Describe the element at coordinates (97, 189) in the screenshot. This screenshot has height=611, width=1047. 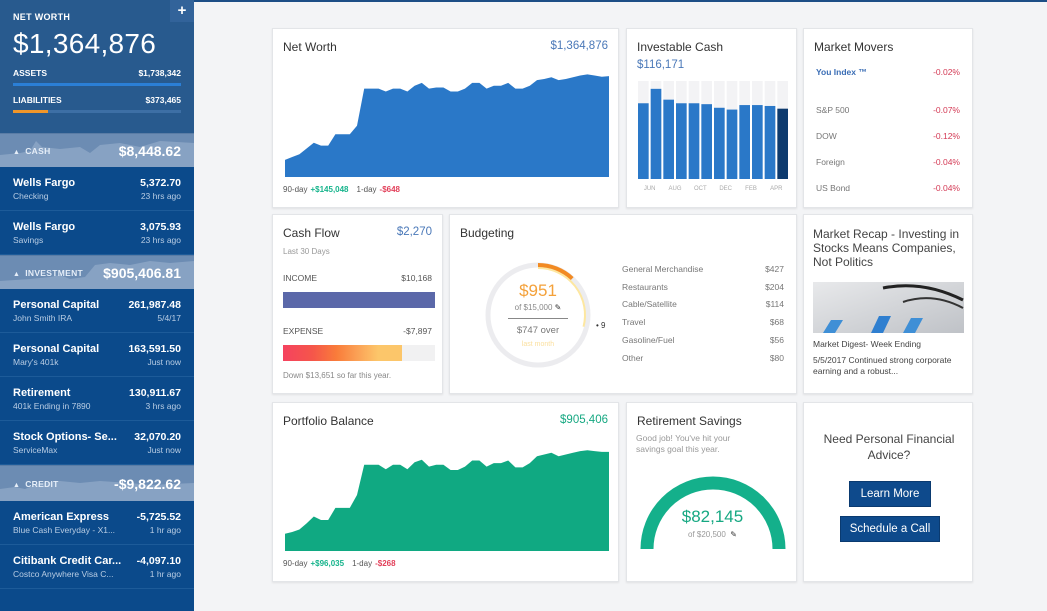
I see `account-row: Wells Fargo Checking 5,372.70 23 hrs ago` at that location.